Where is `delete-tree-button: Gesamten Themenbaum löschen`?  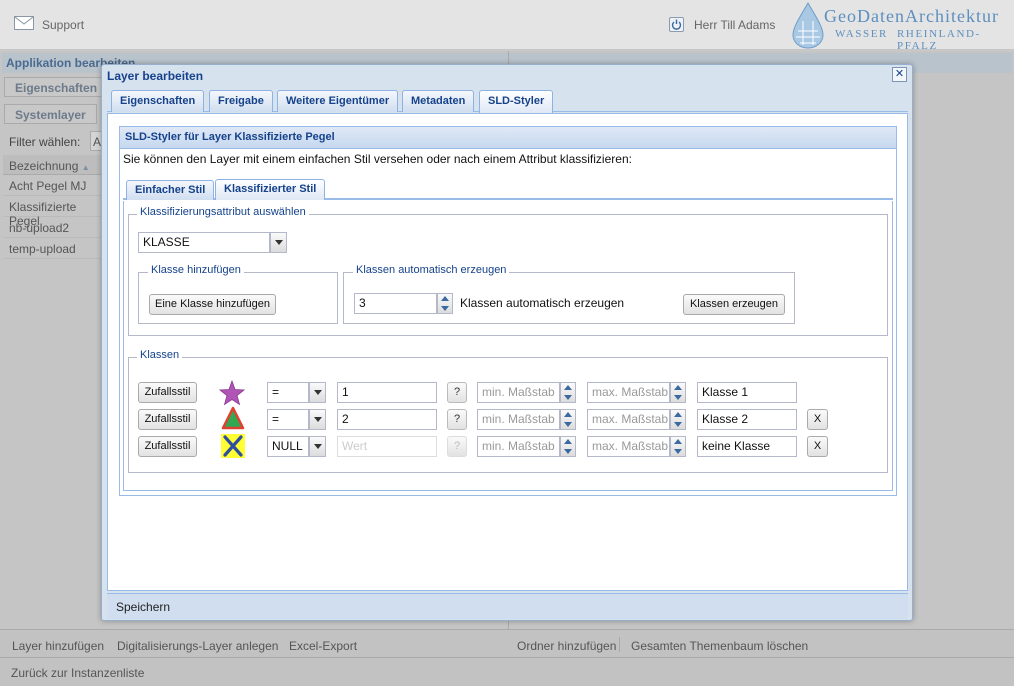
delete-tree-button: Gesamten Themenbaum löschen is located at coordinates (719, 646).